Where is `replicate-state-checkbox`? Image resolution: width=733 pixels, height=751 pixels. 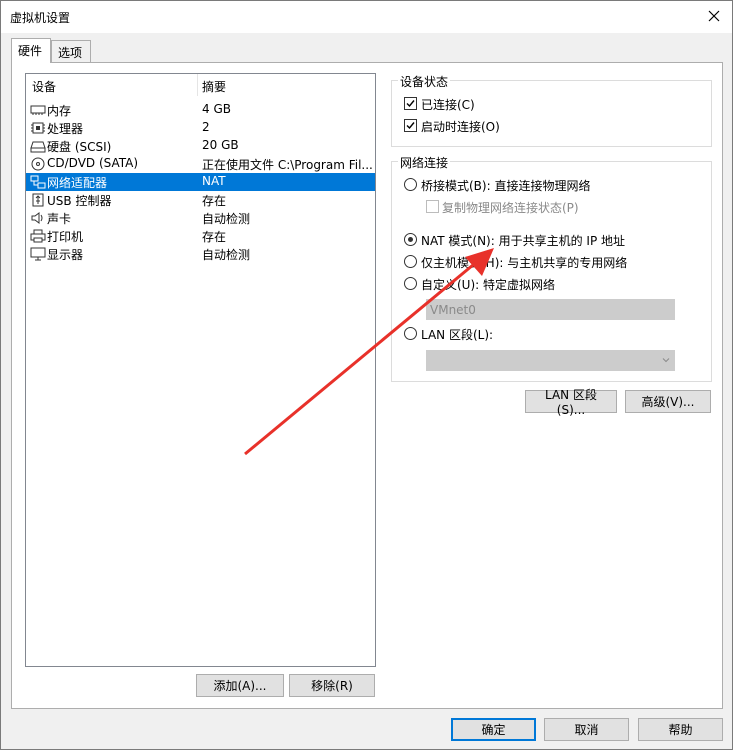 replicate-state-checkbox is located at coordinates (432, 206).